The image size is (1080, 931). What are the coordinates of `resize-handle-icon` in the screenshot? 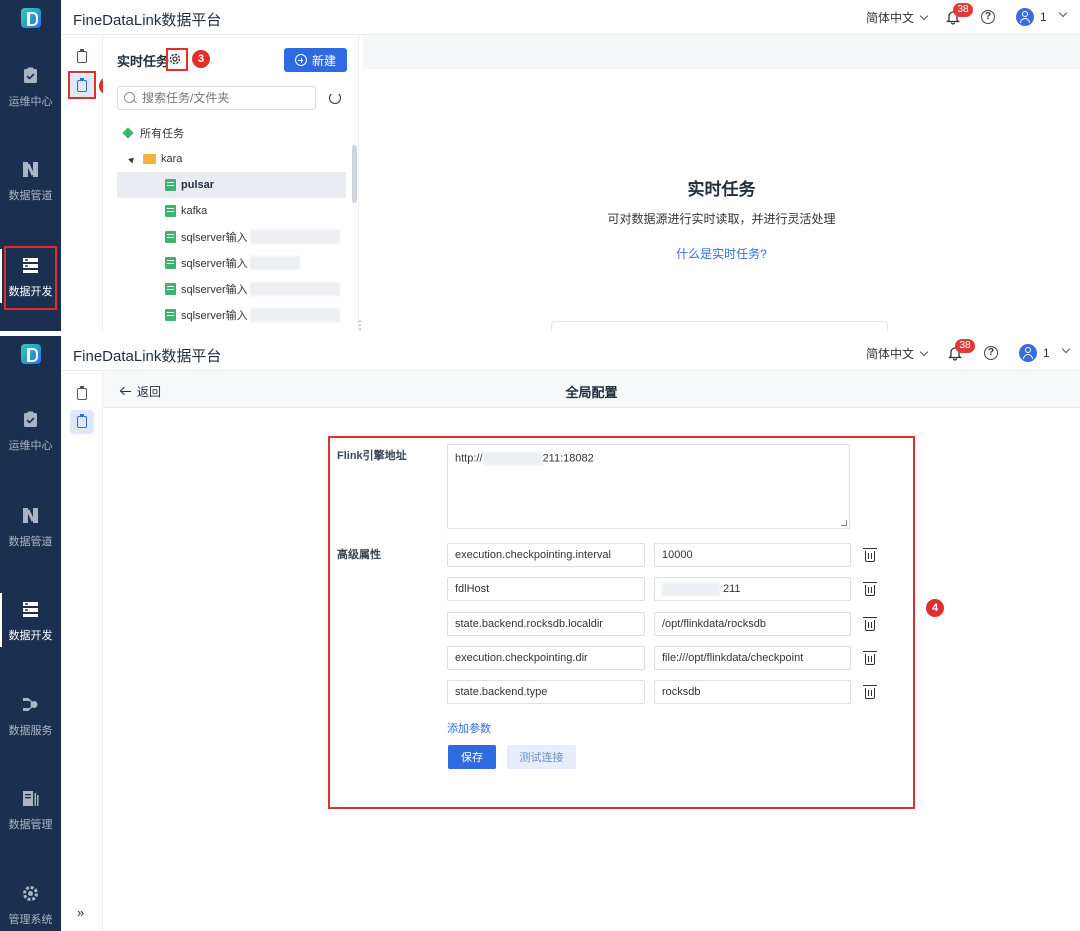 It's located at (844, 523).